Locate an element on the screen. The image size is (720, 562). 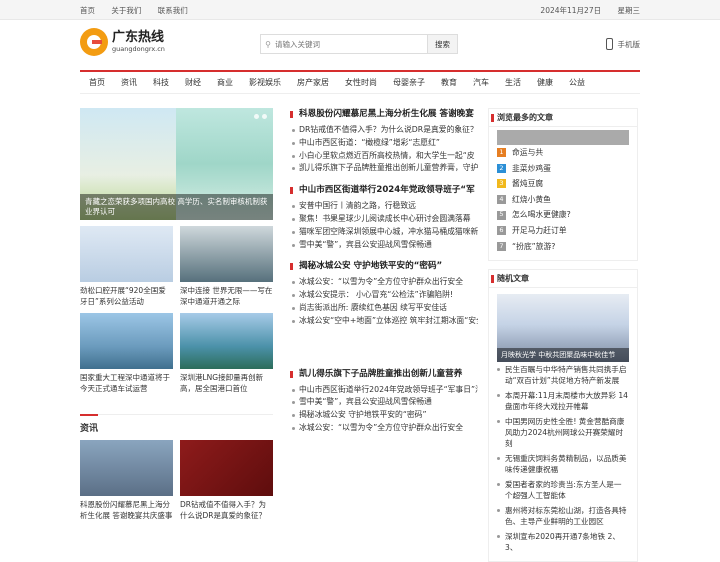
random-image: 月映秋光学 中秋共团聚品味中秋佳节 is located at coordinates (563, 328).